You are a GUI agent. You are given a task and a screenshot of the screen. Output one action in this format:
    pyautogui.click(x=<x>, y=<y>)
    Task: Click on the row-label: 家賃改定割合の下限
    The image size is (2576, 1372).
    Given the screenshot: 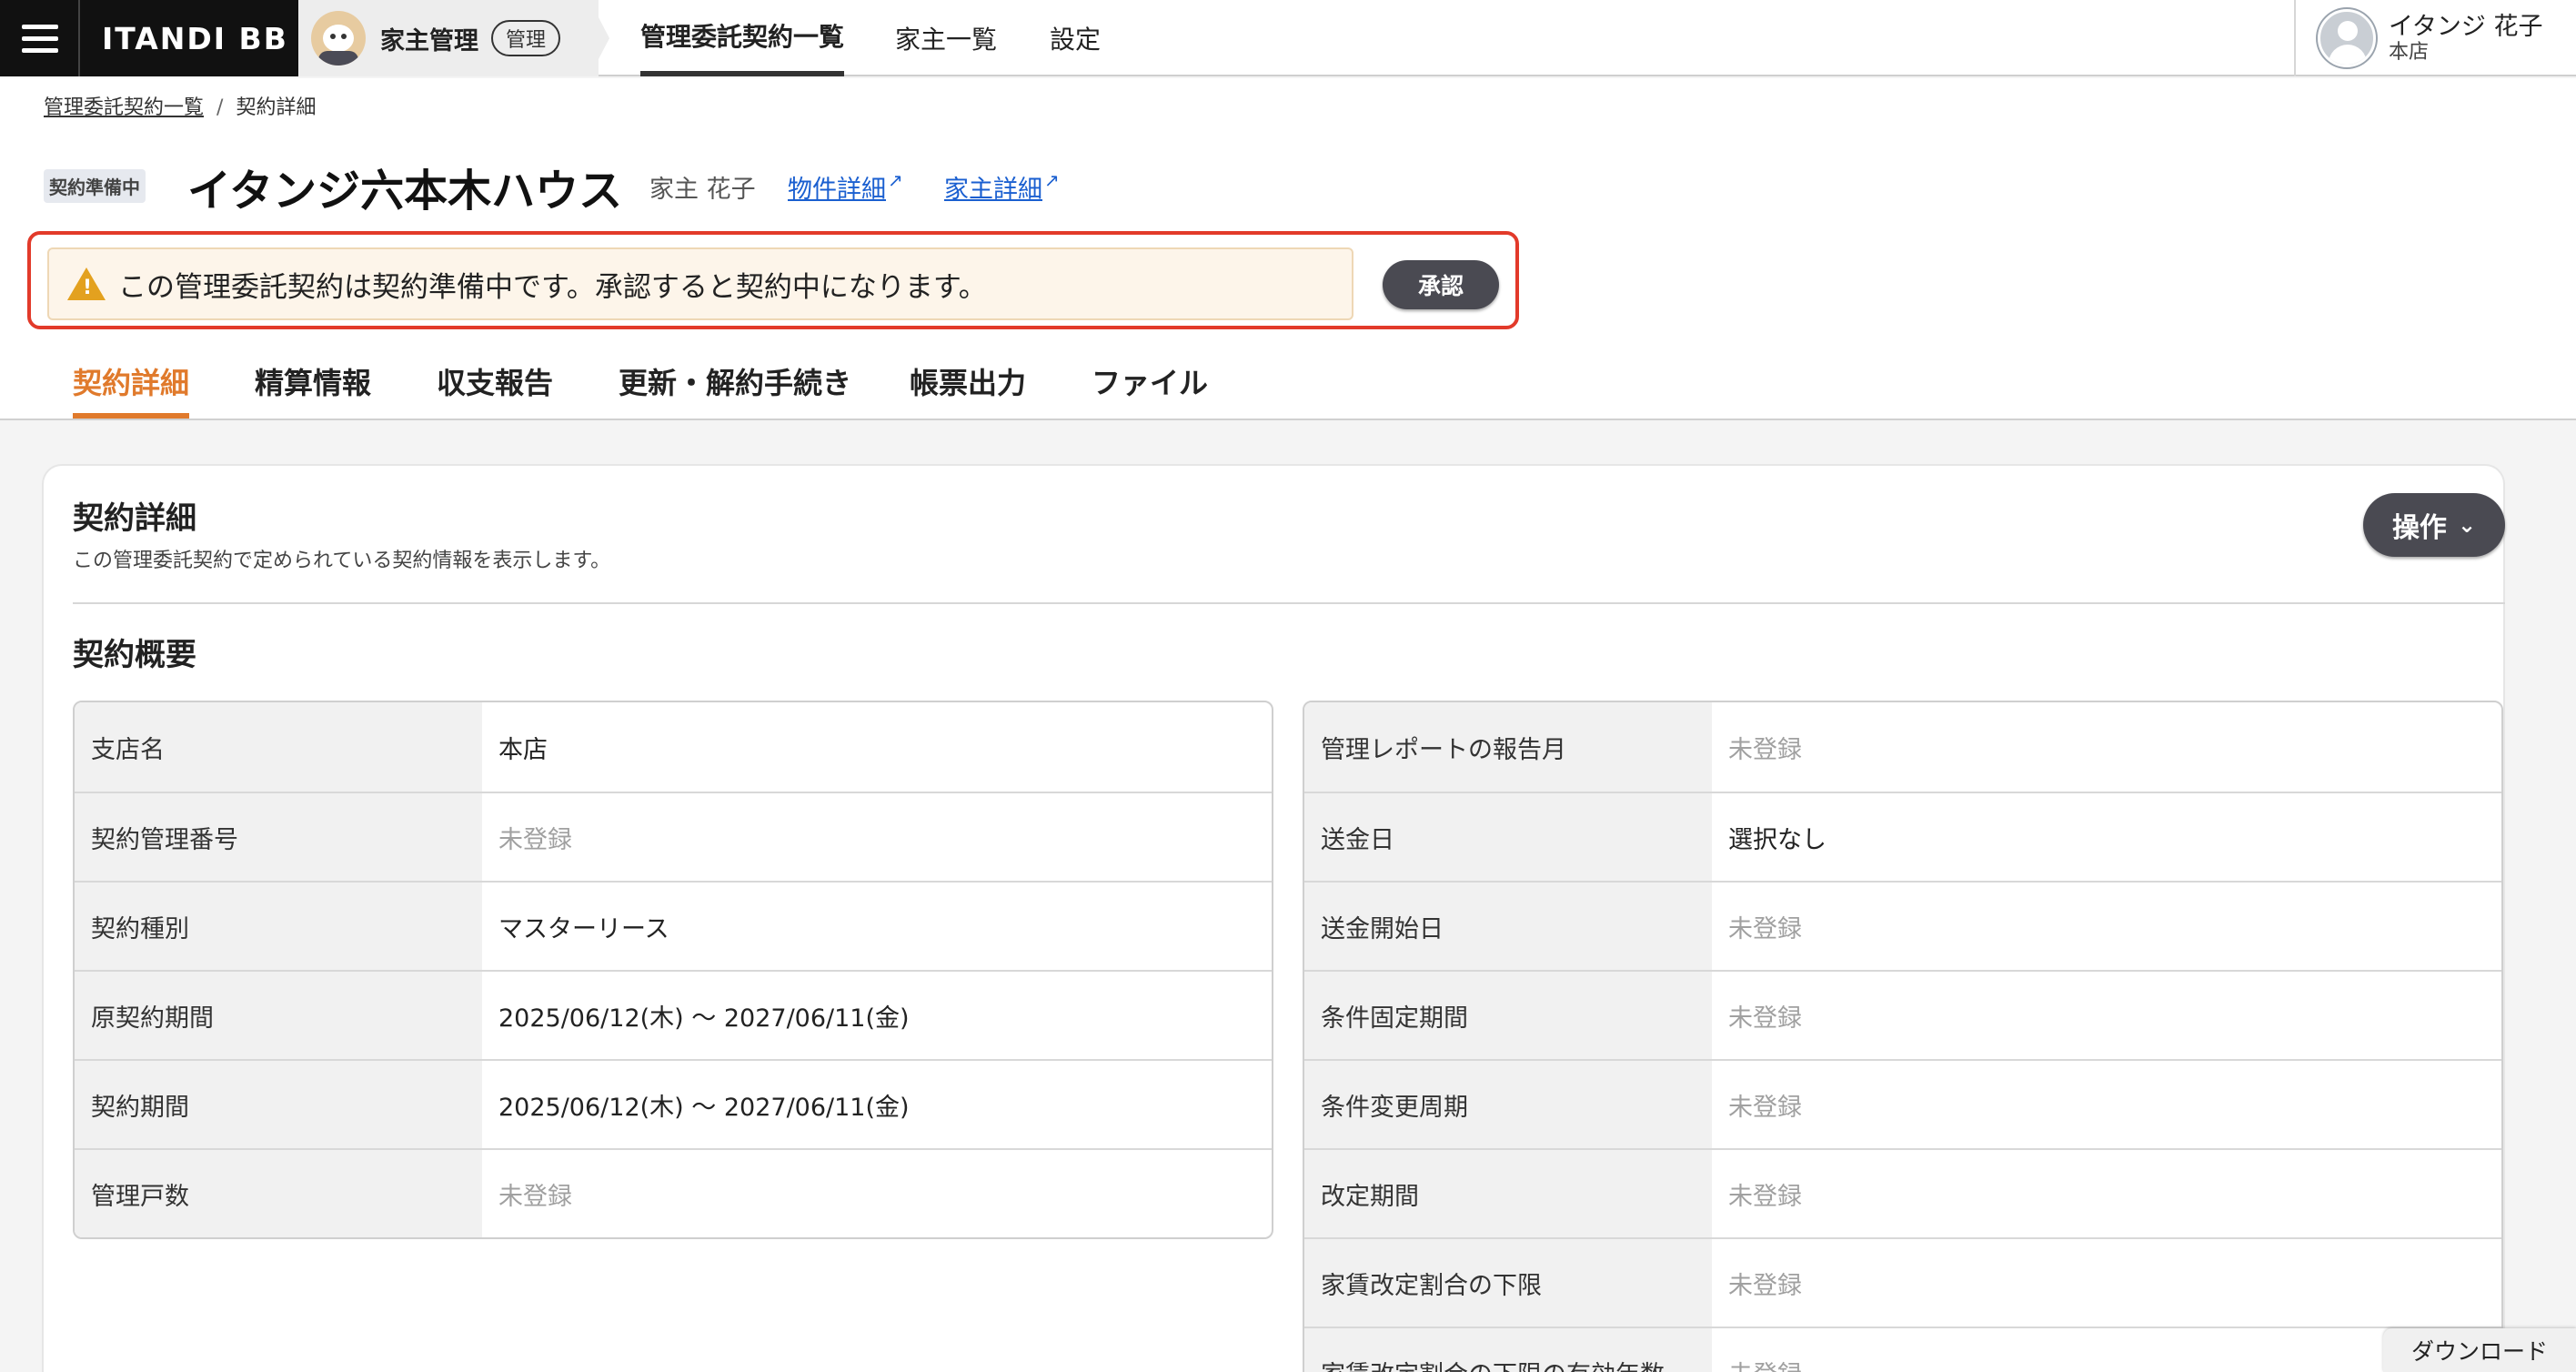 What is the action you would take?
    pyautogui.click(x=1508, y=1283)
    